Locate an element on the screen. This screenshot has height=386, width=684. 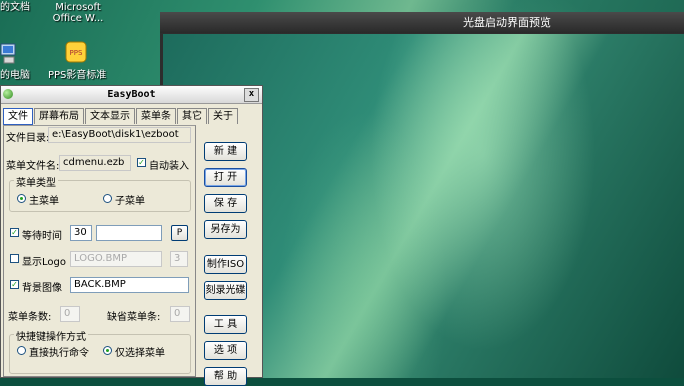
options-button: 选 项 is located at coordinates (225, 350).